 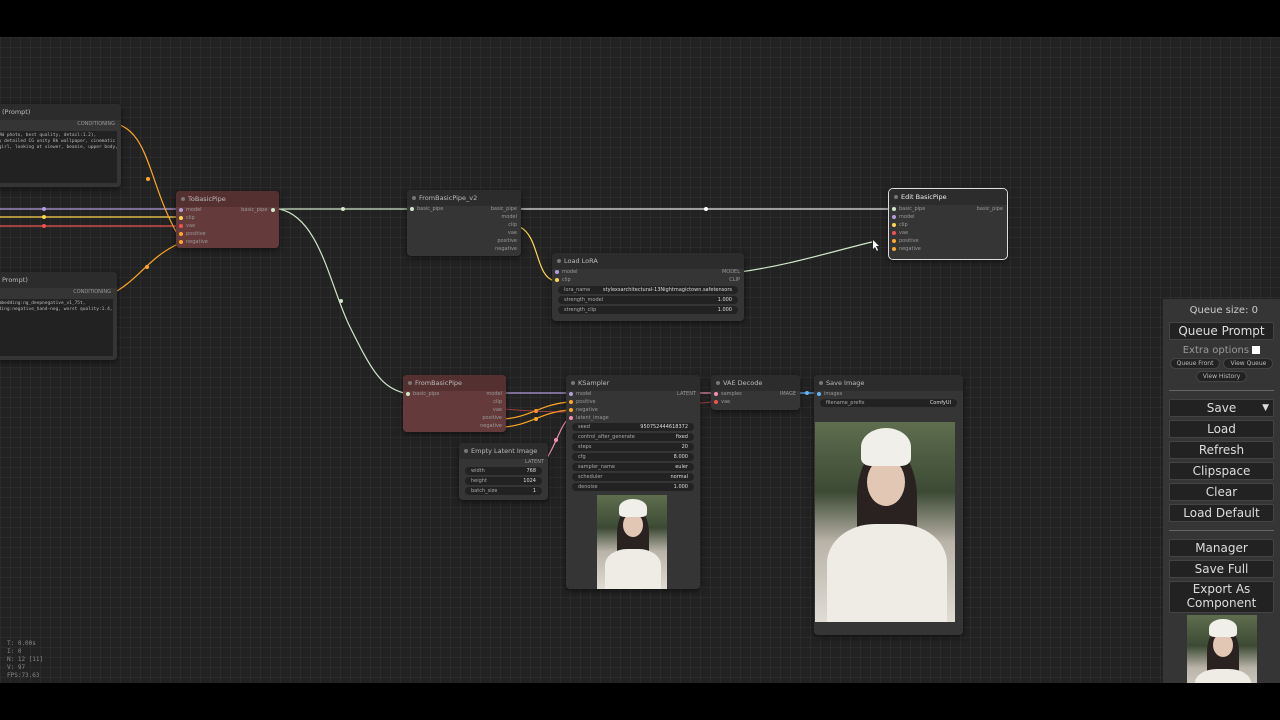 What do you see at coordinates (58, 280) in the screenshot?
I see `node-title: Prompt)` at bounding box center [58, 280].